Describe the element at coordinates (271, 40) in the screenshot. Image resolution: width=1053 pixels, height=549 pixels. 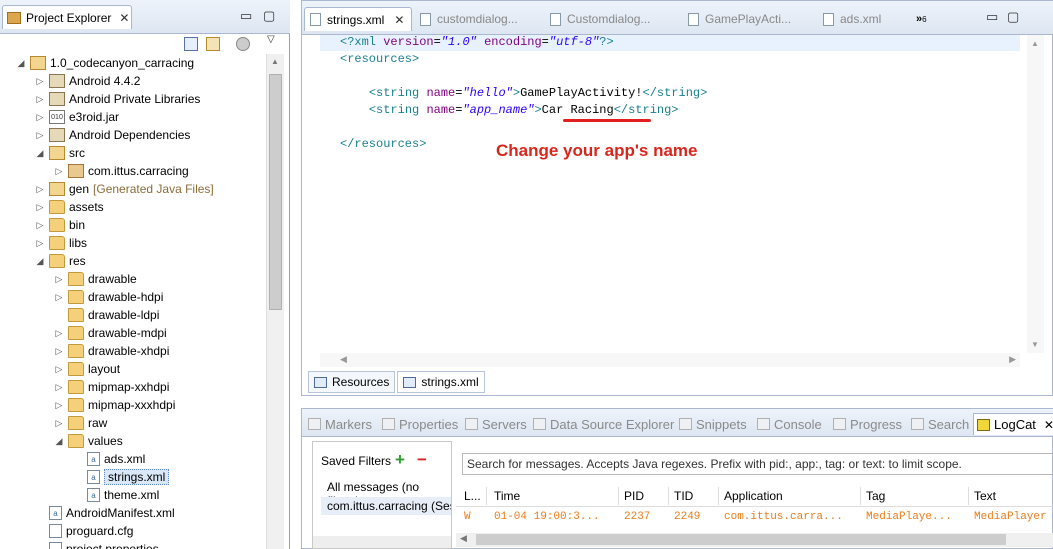
I see `view-menu-icon: ▽` at that location.